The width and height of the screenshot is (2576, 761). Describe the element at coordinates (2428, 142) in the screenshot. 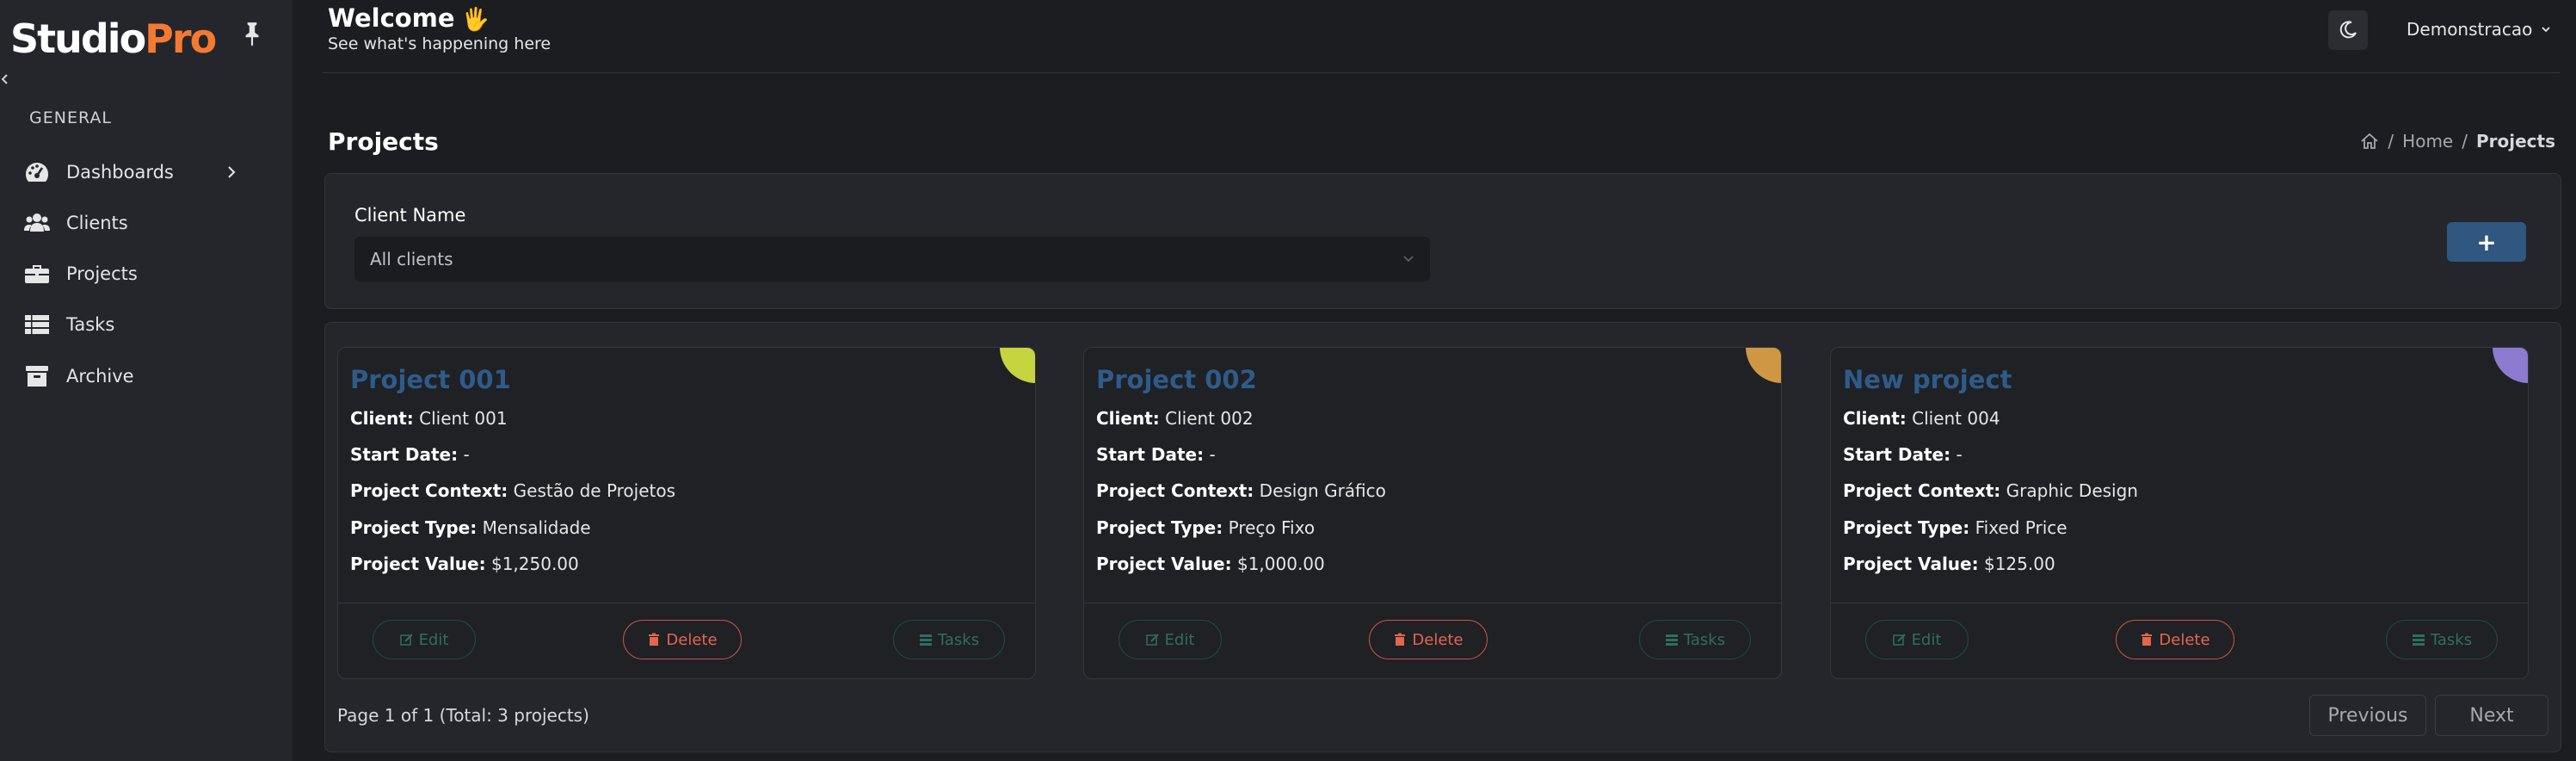

I see `breadcrumb-home: Home` at that location.